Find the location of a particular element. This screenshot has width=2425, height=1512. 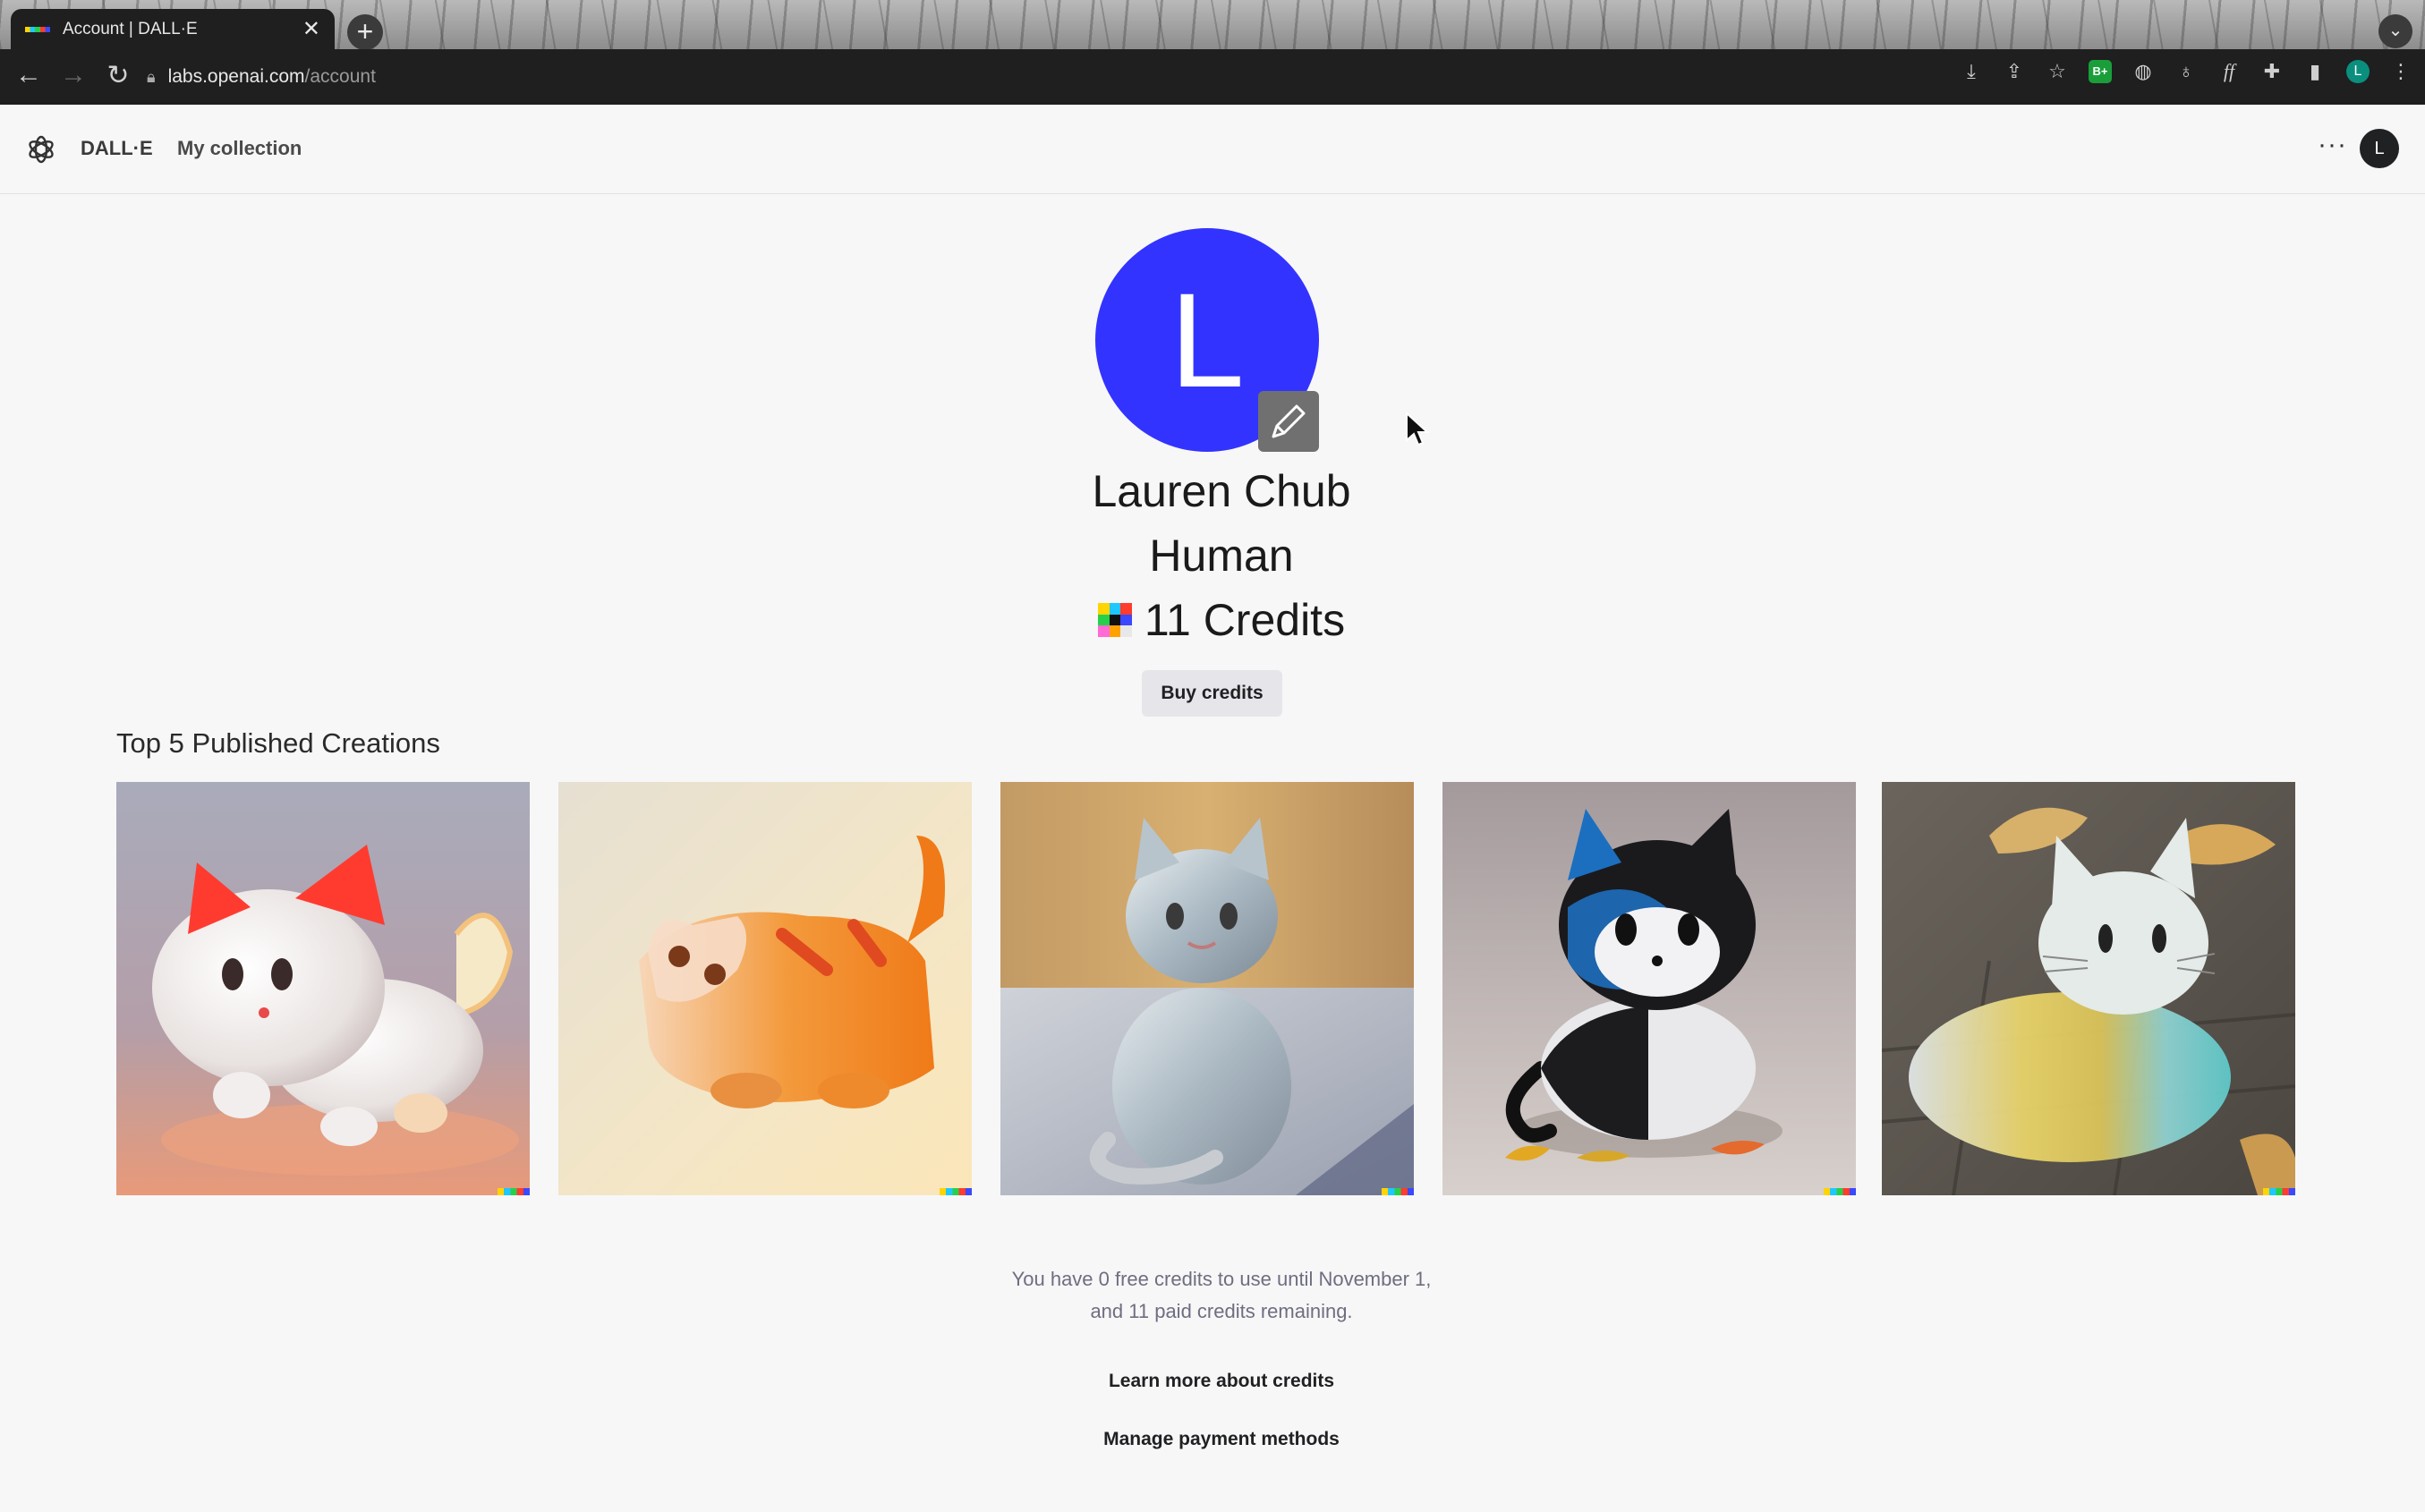

tab-title: Account | DALL·E is located at coordinates (130, 28).